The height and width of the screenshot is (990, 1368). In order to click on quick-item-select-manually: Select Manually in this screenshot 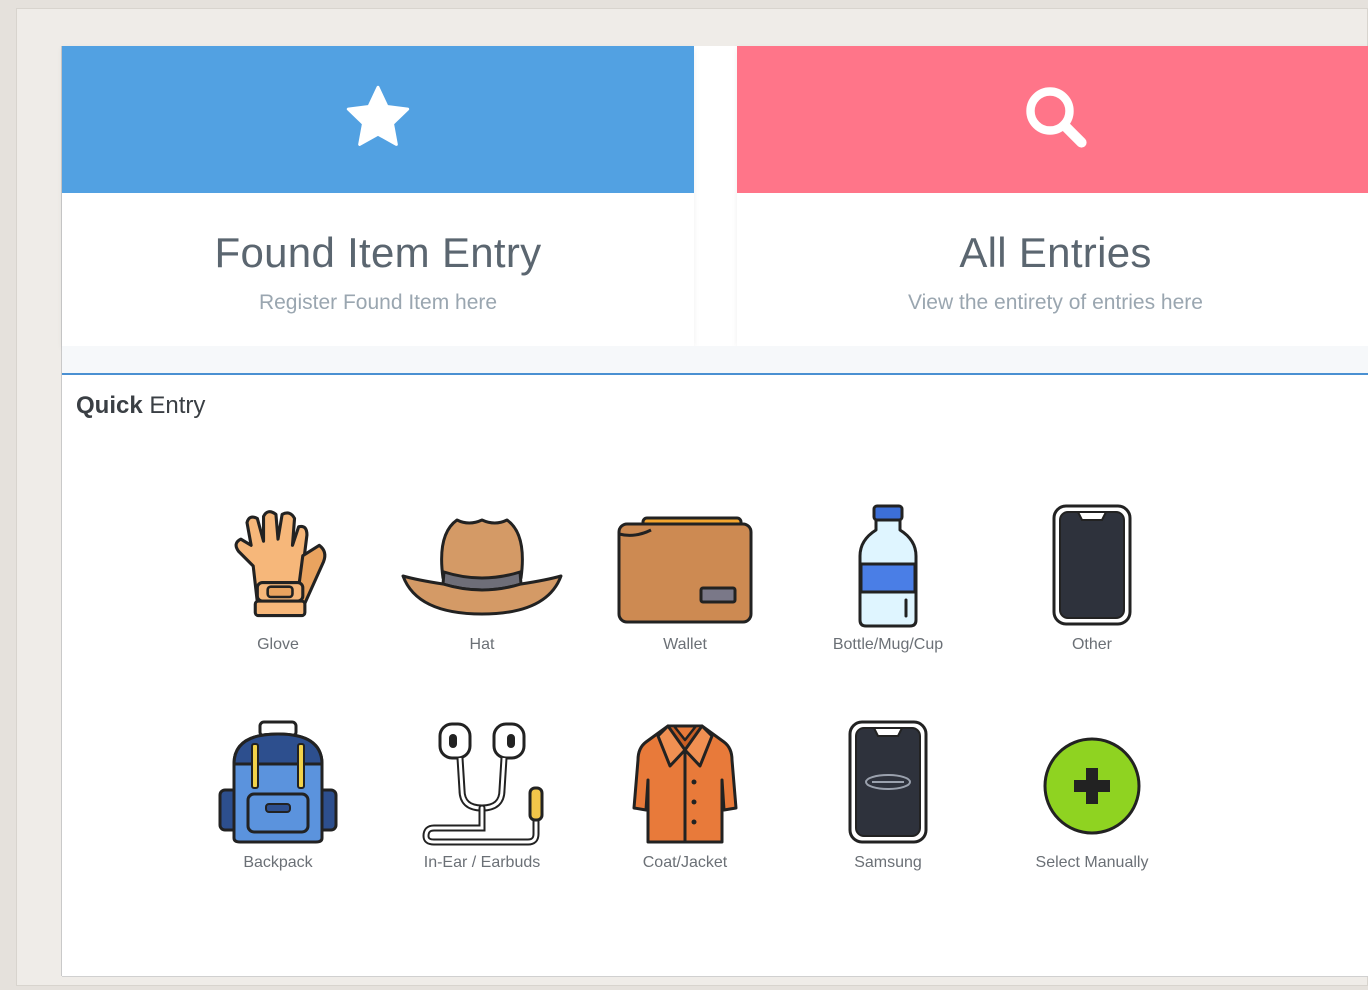, I will do `click(1092, 796)`.